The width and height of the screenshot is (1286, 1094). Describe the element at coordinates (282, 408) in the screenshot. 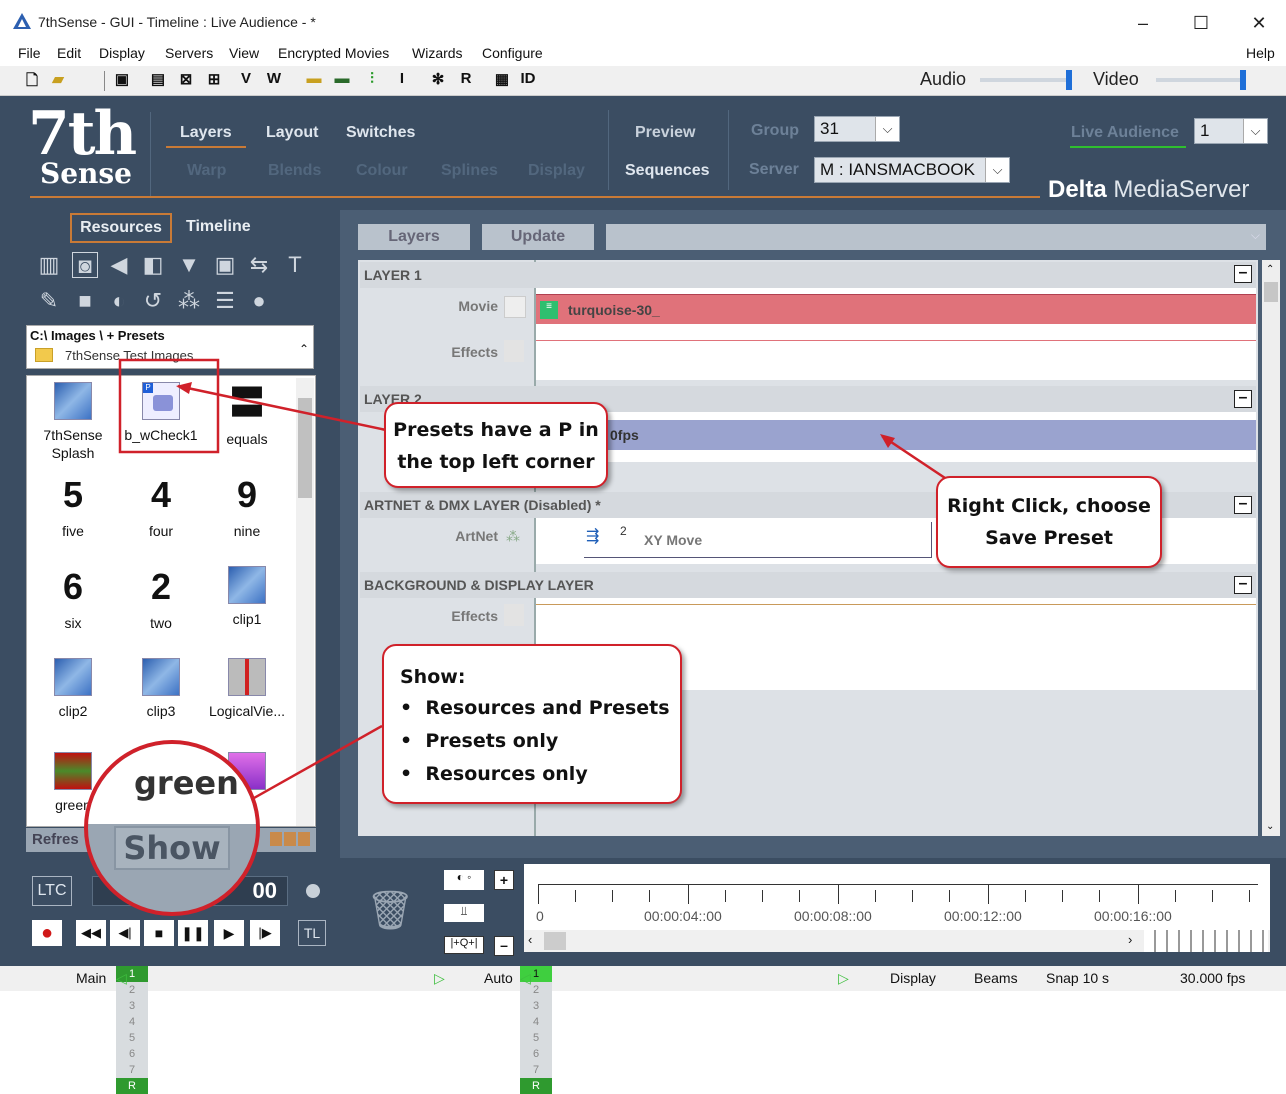

I see `arrow-to-preset` at that location.